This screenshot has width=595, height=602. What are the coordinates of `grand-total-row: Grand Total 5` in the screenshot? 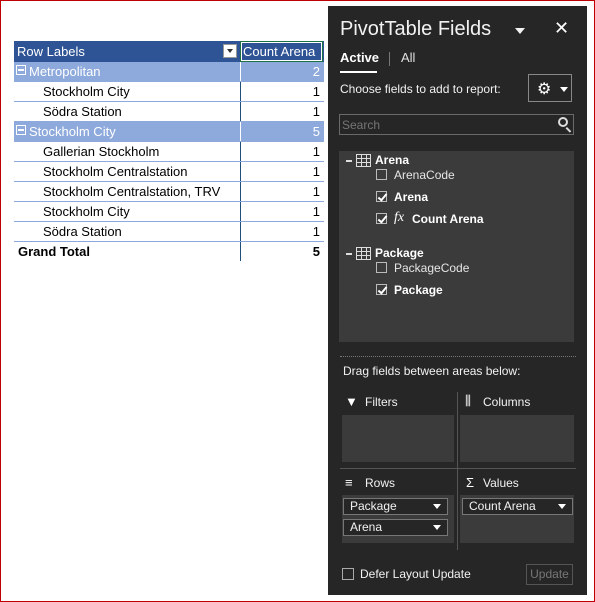 It's located at (169, 252).